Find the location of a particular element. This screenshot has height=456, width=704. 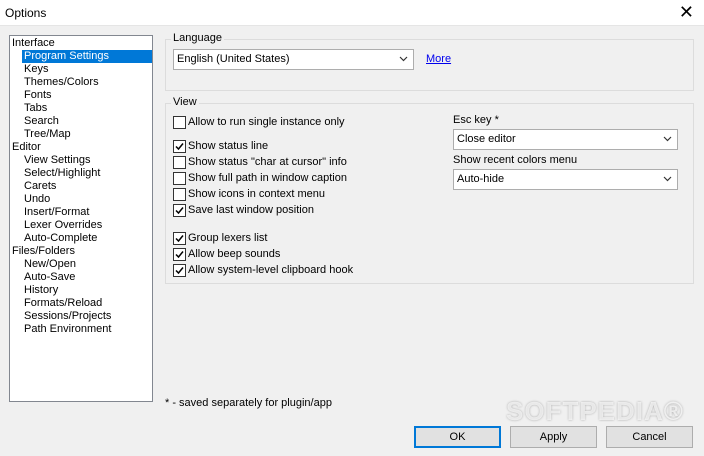

tree-item-auto-complete: Auto-Complete is located at coordinates (60, 238).